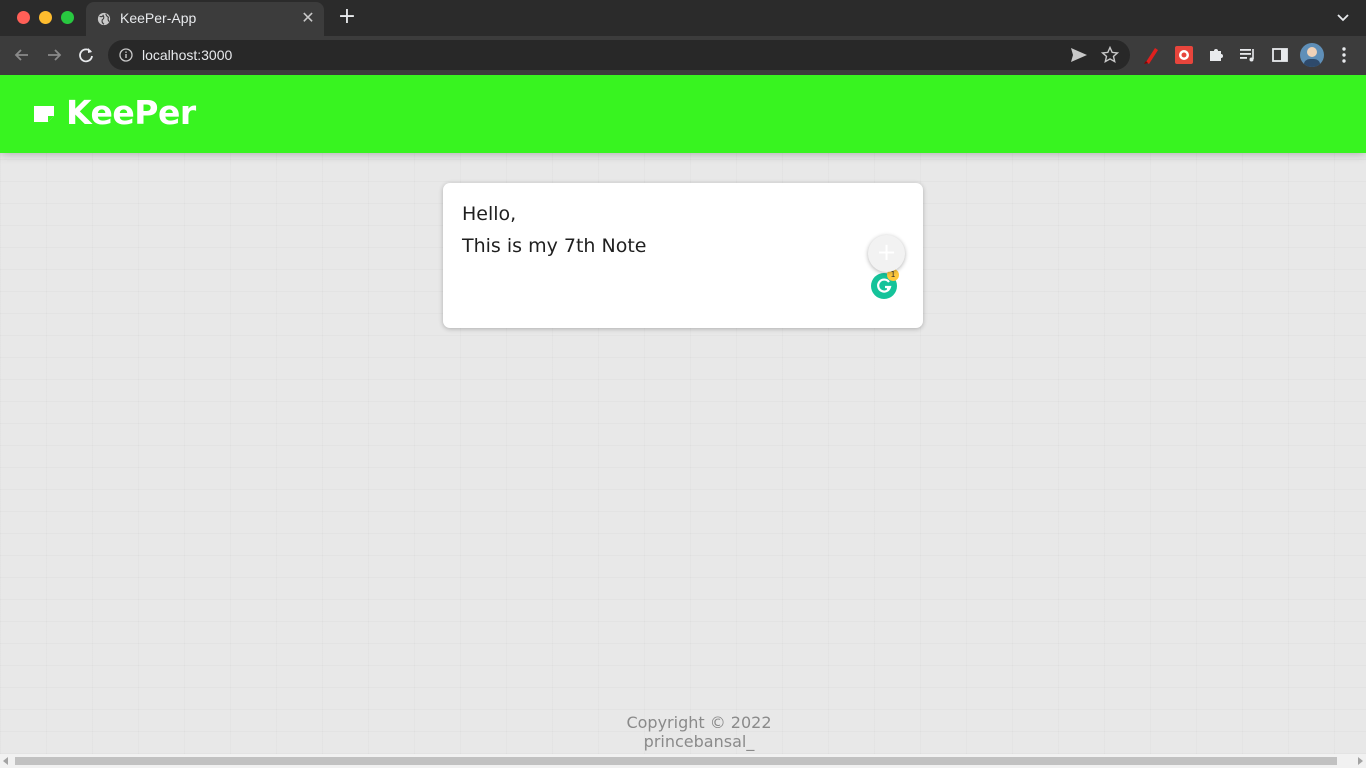 Image resolution: width=1366 pixels, height=768 pixels. I want to click on create-note-card: Hello, This is my 7th Note 1, so click(683, 255).